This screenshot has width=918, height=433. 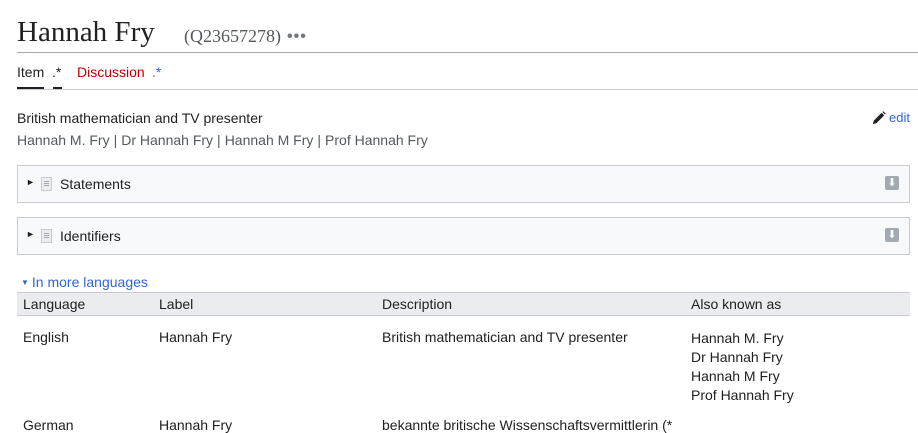 I want to click on tab-discussion: Discussion, so click(x=111, y=72).